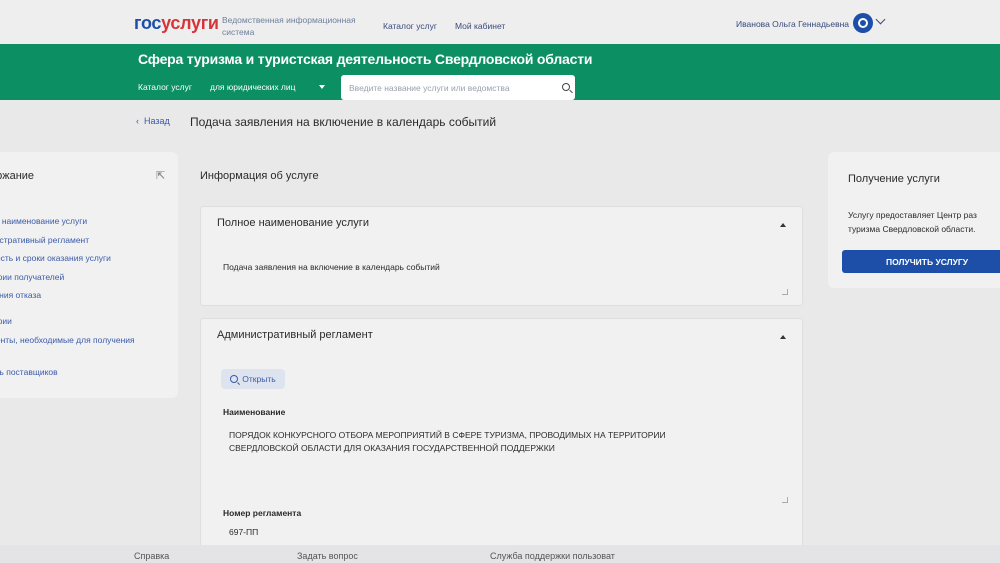 The width and height of the screenshot is (1000, 563). I want to click on toc-item-documents: менты, необходимые для получения, so click(75, 340).